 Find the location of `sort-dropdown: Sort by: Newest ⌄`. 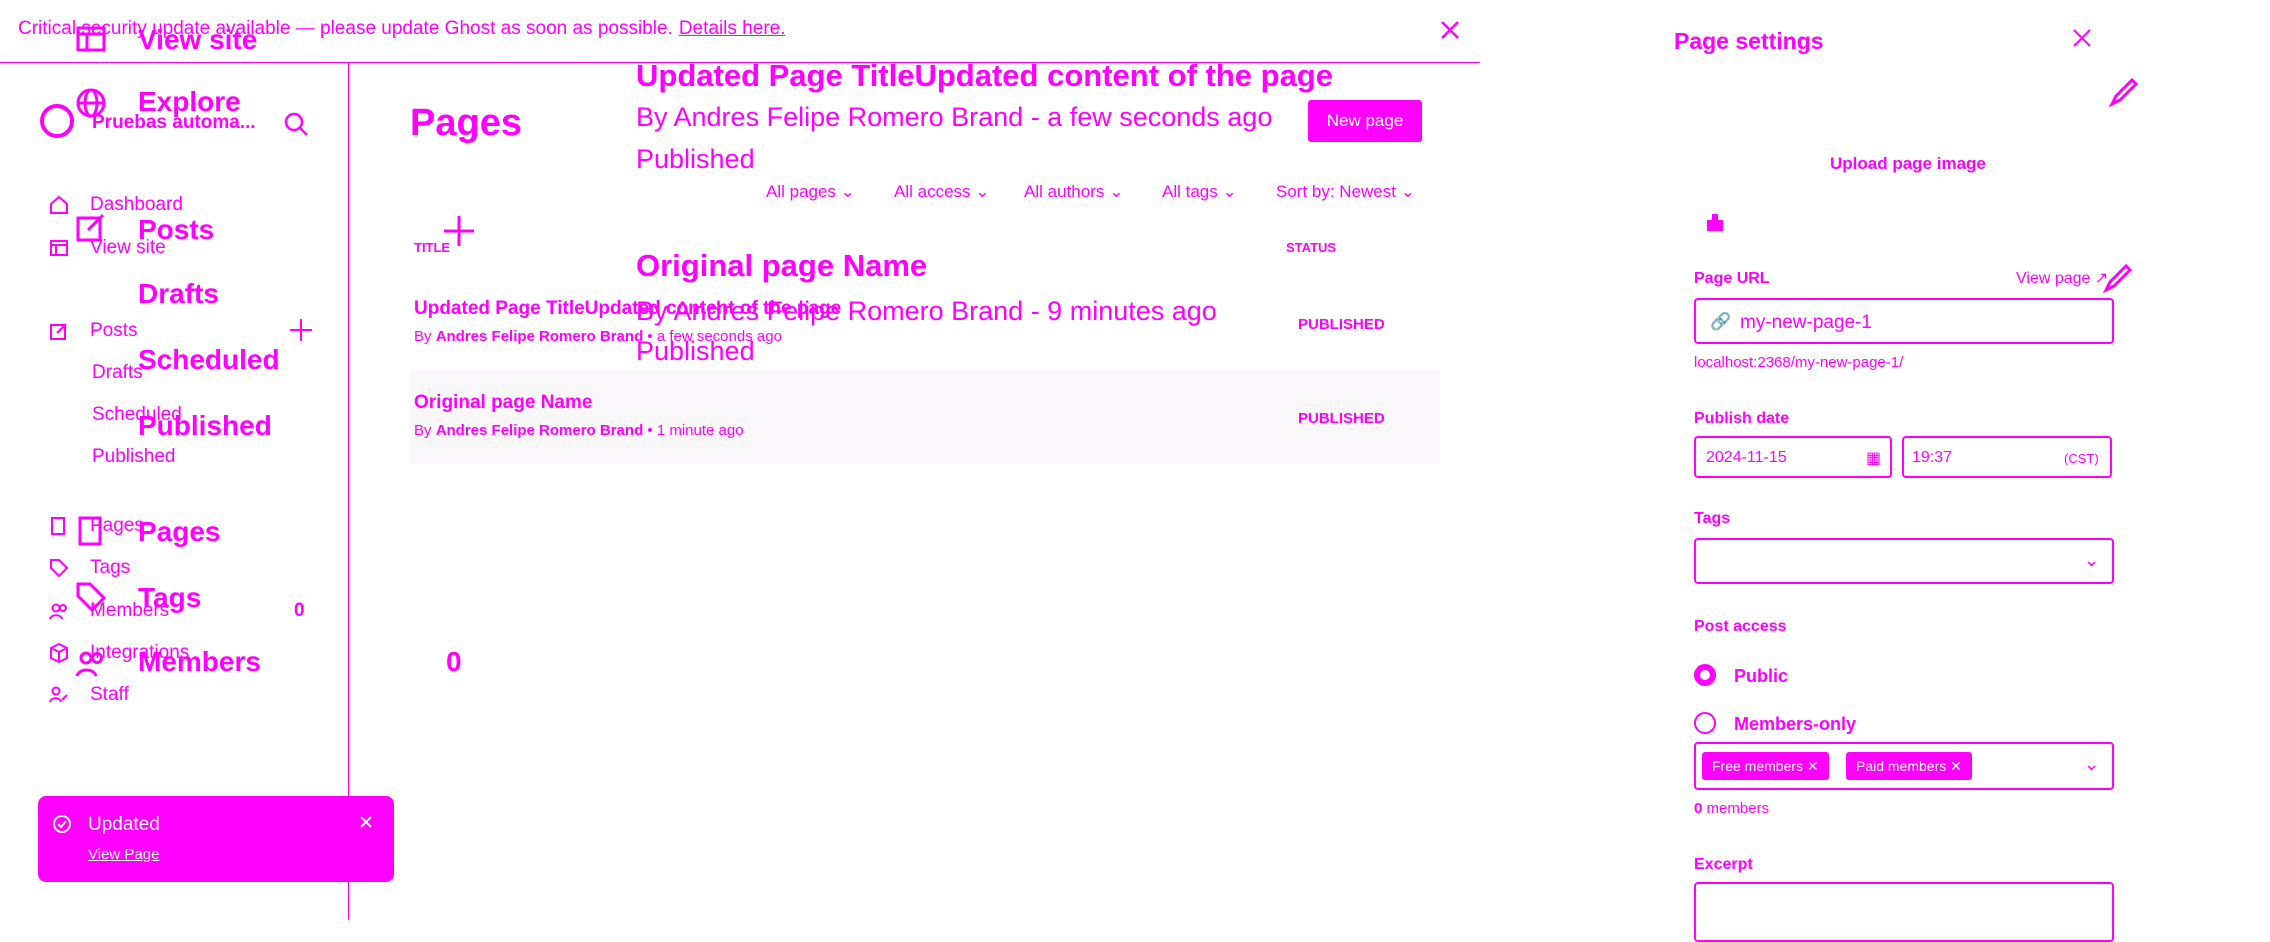

sort-dropdown: Sort by: Newest ⌄ is located at coordinates (1345, 192).